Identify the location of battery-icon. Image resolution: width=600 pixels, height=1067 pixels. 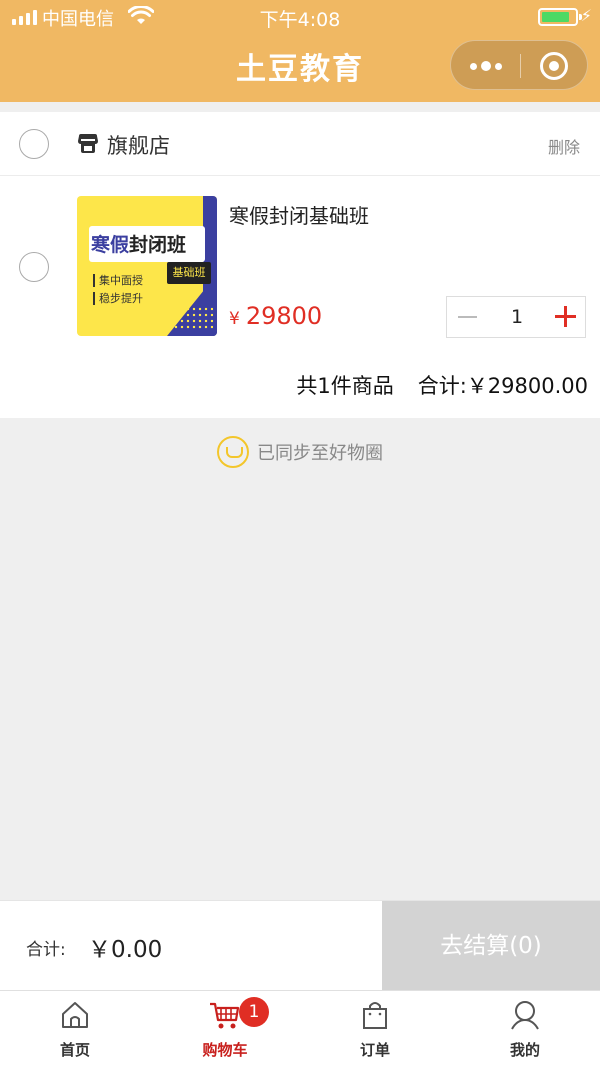
(560, 17).